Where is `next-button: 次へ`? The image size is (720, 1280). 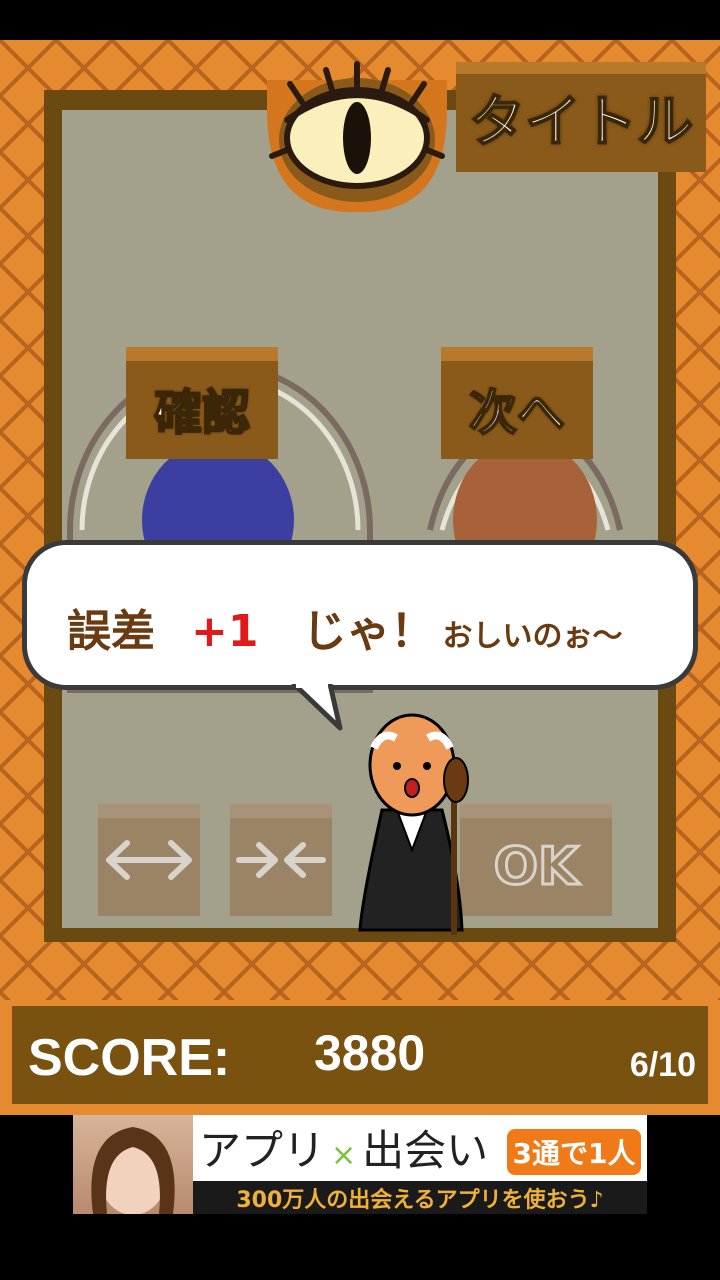 next-button: 次へ is located at coordinates (517, 403).